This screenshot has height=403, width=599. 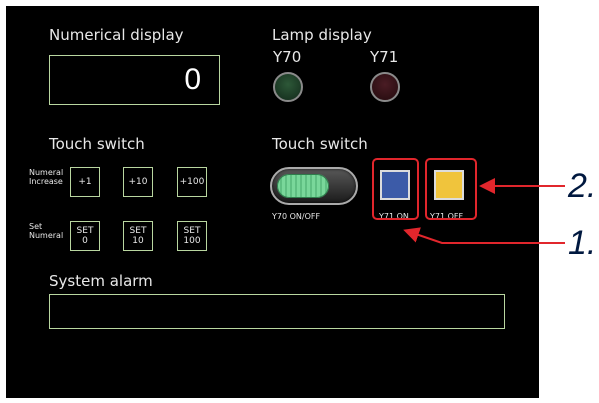 What do you see at coordinates (287, 57) in the screenshot?
I see `lamp-y70-label: Y70` at bounding box center [287, 57].